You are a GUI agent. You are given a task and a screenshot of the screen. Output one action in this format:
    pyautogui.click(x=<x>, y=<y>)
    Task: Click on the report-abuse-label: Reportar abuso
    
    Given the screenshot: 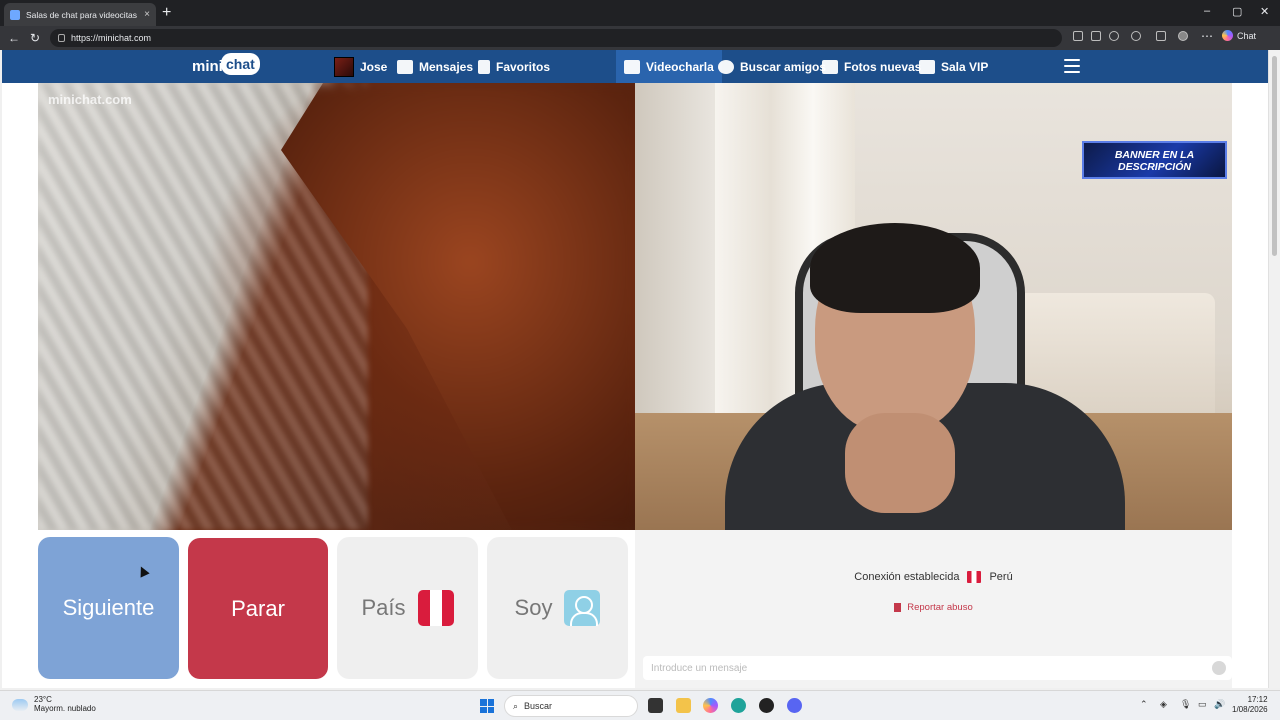 What is the action you would take?
    pyautogui.click(x=940, y=607)
    